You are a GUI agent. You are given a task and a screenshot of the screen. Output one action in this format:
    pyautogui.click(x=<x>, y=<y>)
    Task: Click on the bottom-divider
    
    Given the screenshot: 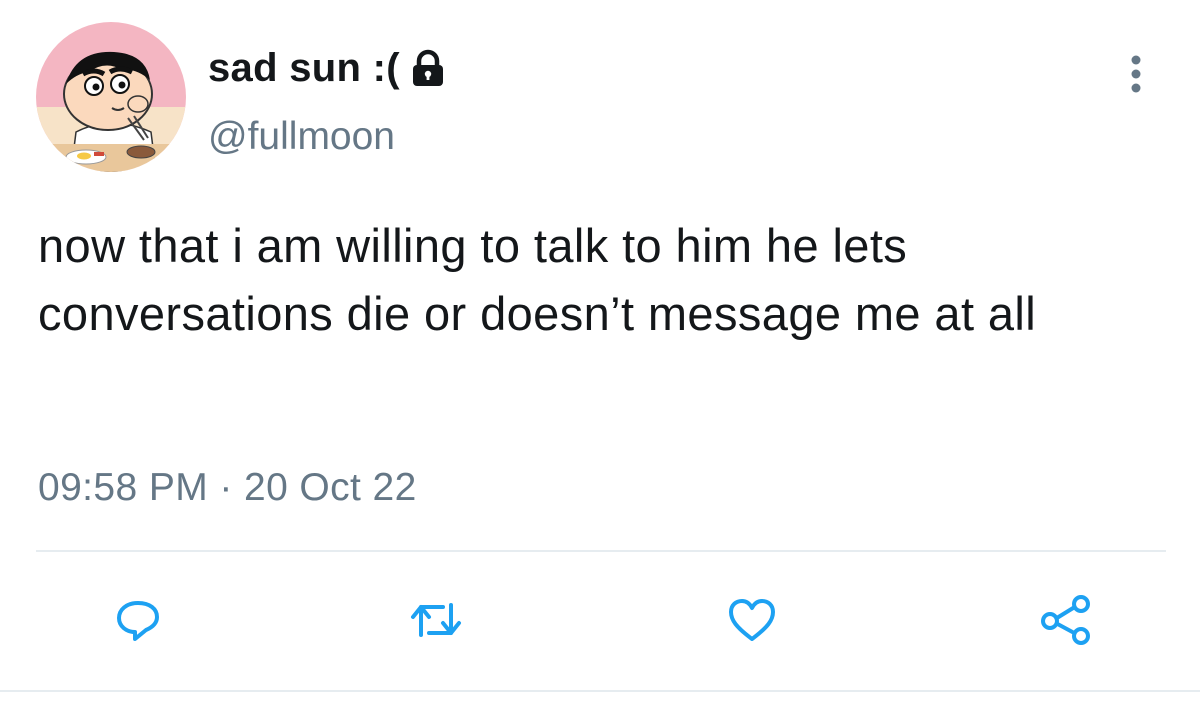 What is the action you would take?
    pyautogui.click(x=600, y=691)
    